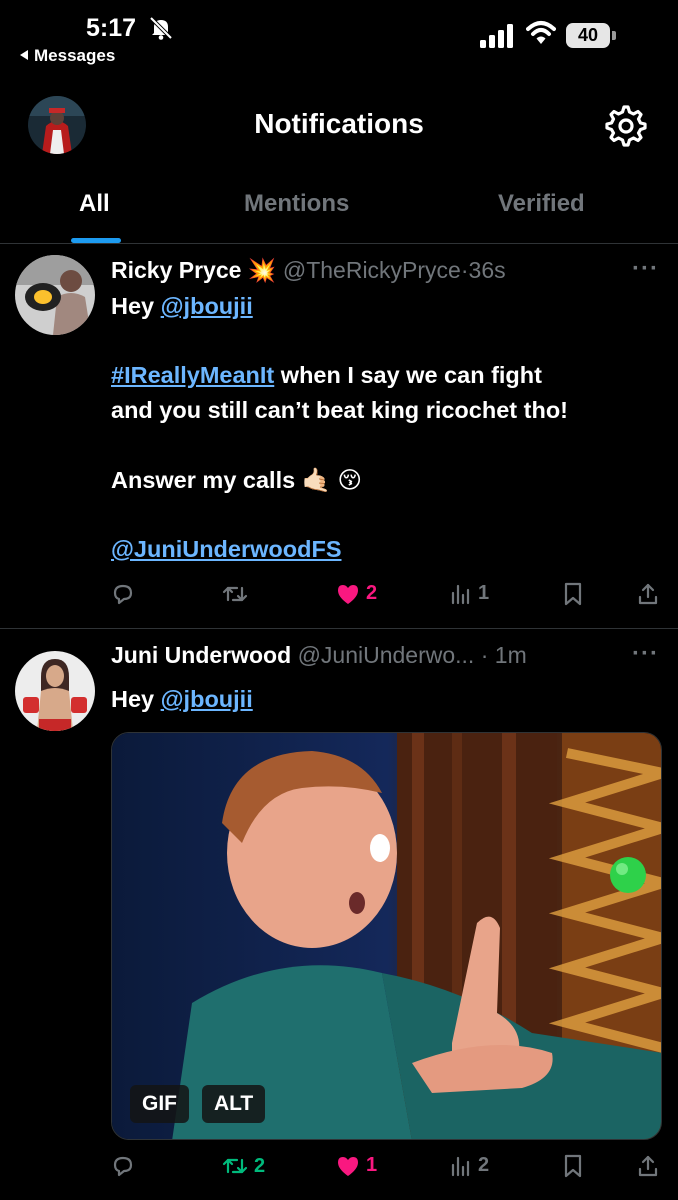 The width and height of the screenshot is (678, 1200). Describe the element at coordinates (236, 480) in the screenshot. I see `tweet-text-line: Answer my calls 🤙🏻 😚` at that location.